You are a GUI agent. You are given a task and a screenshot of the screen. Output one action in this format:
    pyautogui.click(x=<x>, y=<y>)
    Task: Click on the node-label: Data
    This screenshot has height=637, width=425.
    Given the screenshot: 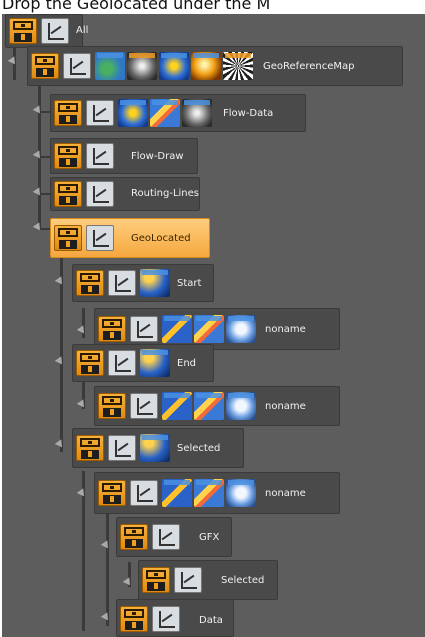 What is the action you would take?
    pyautogui.click(x=211, y=620)
    